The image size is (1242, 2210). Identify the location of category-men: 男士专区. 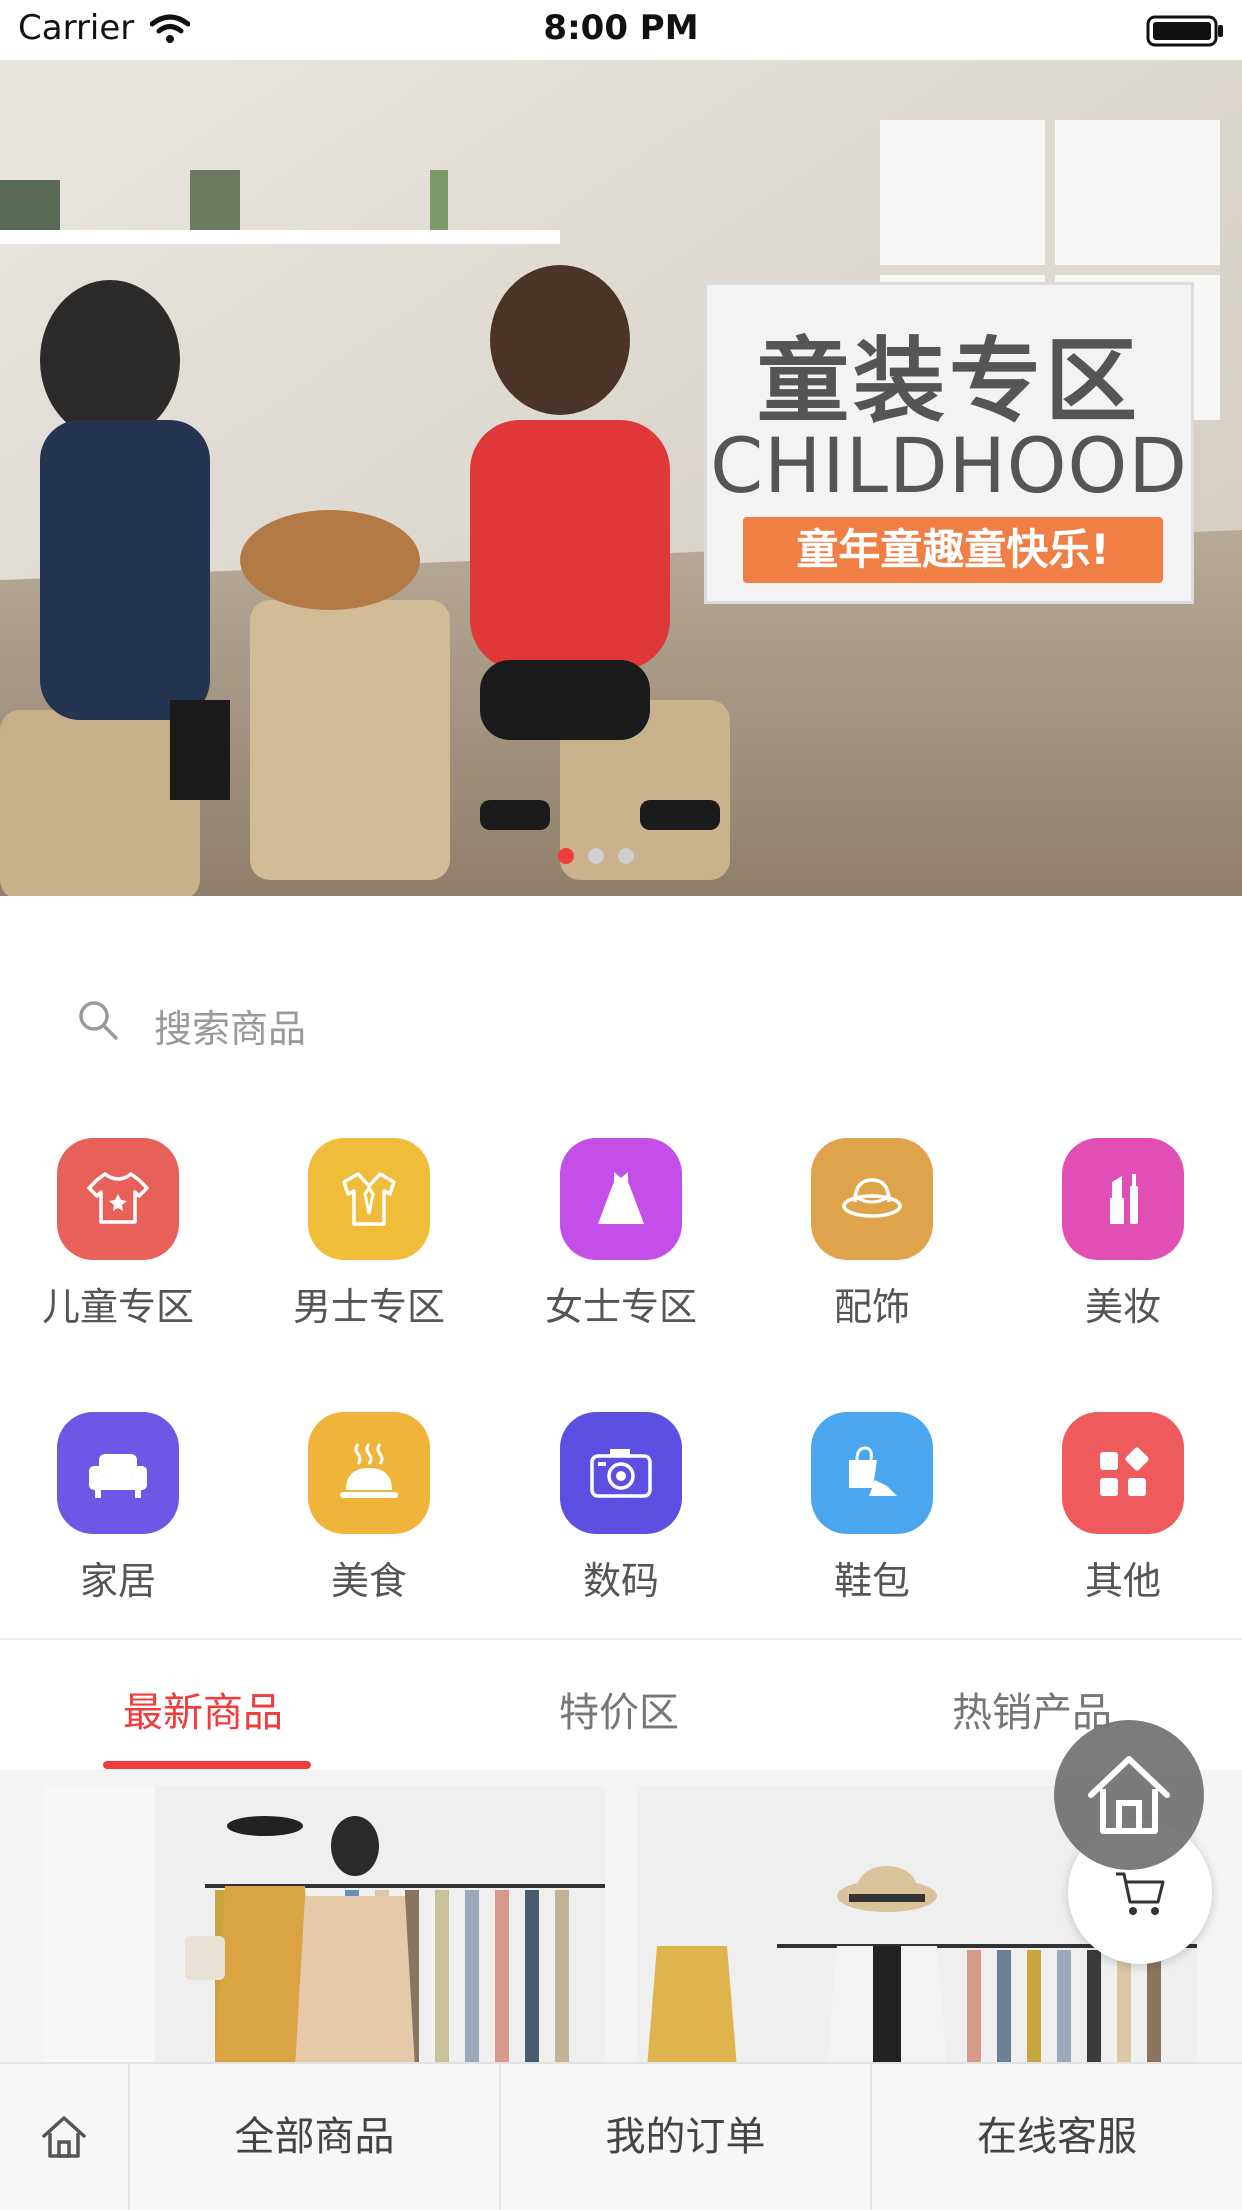
(369, 1234).